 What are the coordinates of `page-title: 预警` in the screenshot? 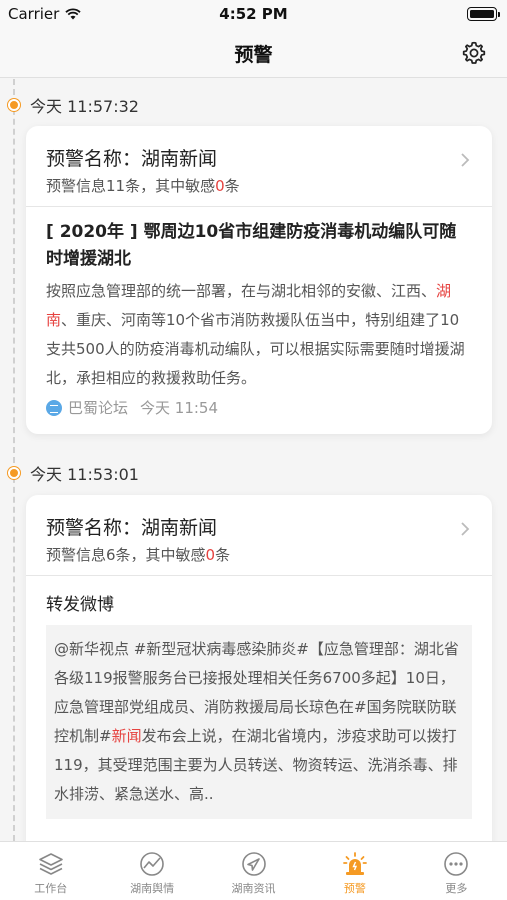 It's located at (253, 55).